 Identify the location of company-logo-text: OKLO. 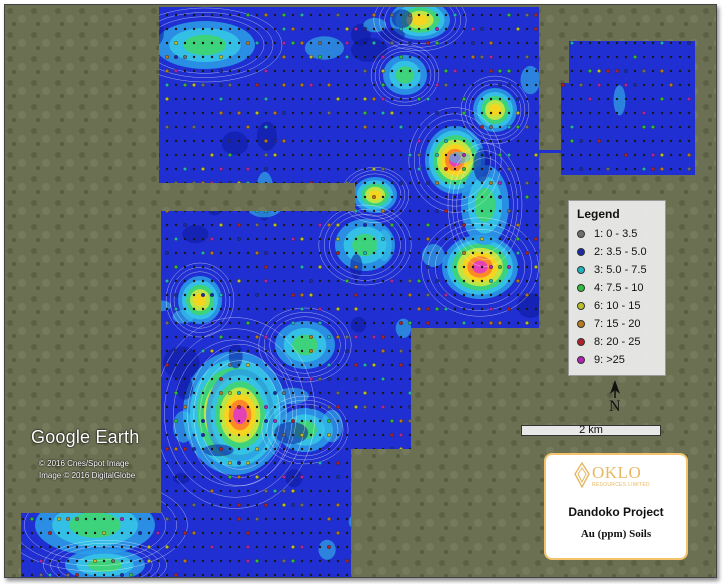
(617, 472).